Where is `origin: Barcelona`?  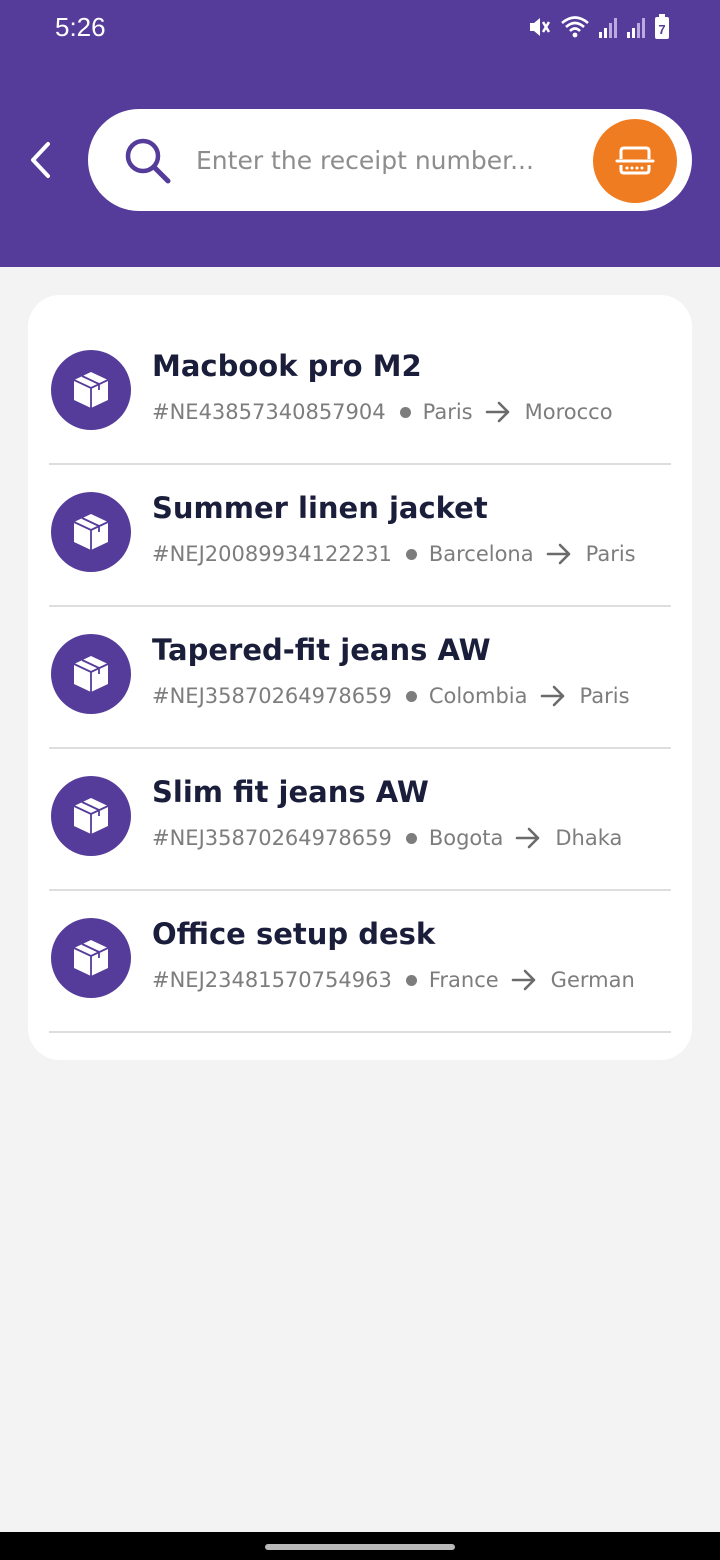
origin: Barcelona is located at coordinates (481, 554).